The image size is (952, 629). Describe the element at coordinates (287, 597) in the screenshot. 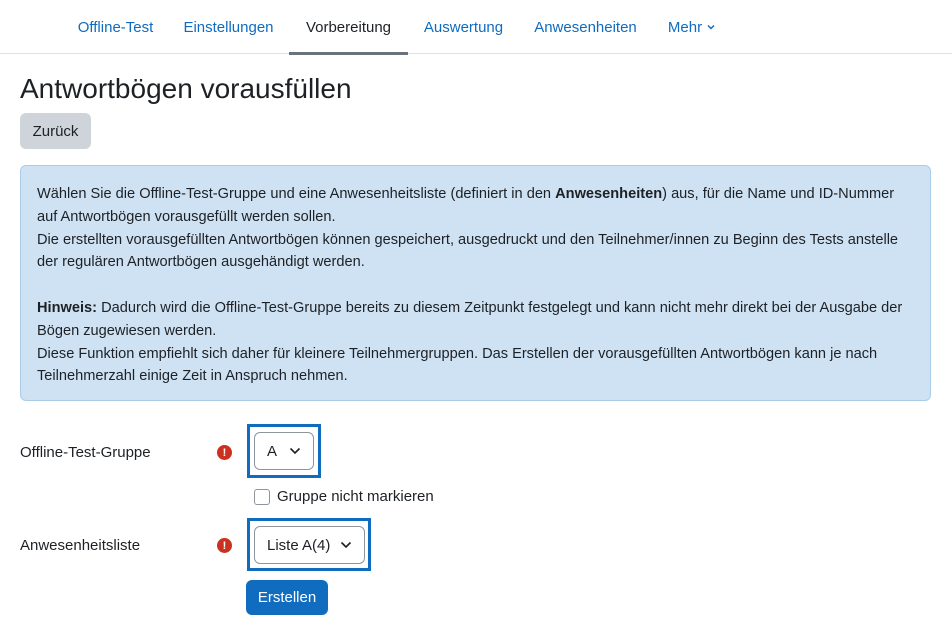

I see `create-button: Erstellen` at that location.